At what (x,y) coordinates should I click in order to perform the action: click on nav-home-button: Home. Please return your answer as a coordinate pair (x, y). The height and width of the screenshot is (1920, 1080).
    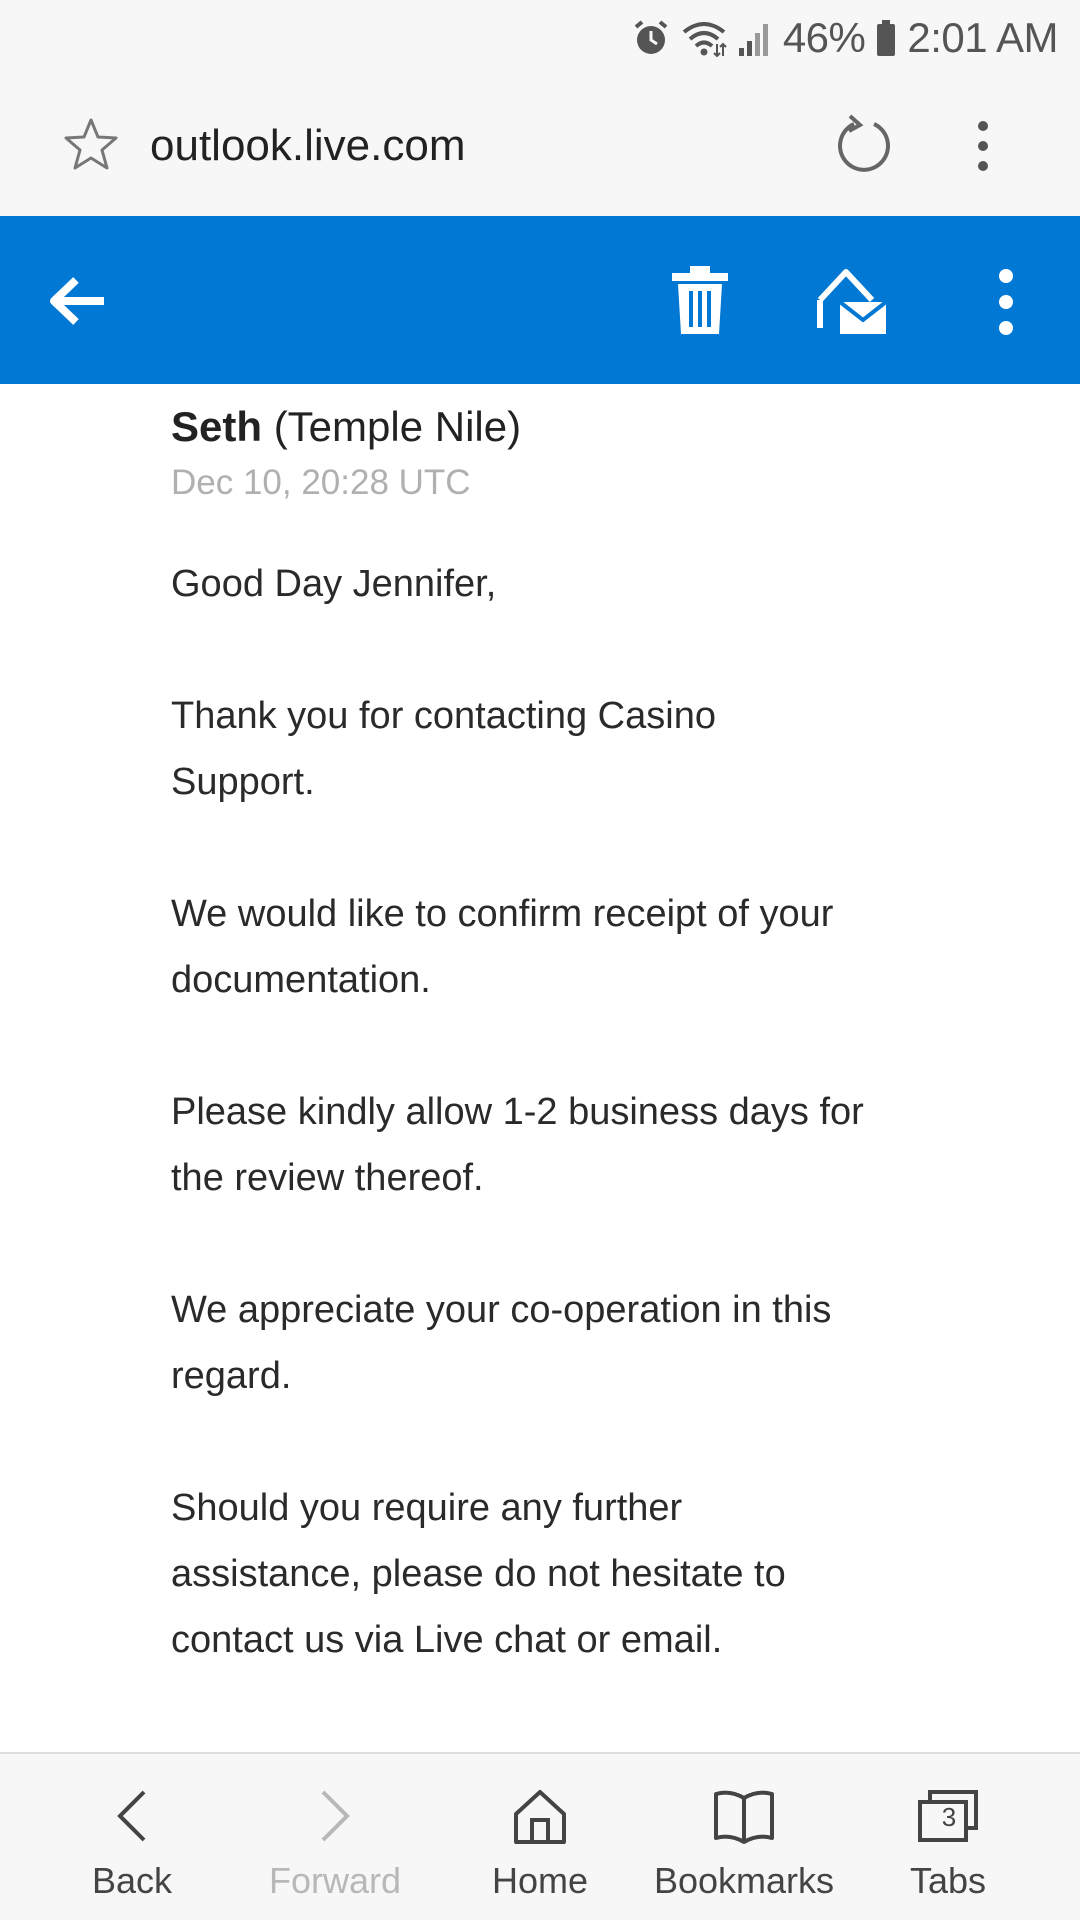
    Looking at the image, I should click on (540, 1837).